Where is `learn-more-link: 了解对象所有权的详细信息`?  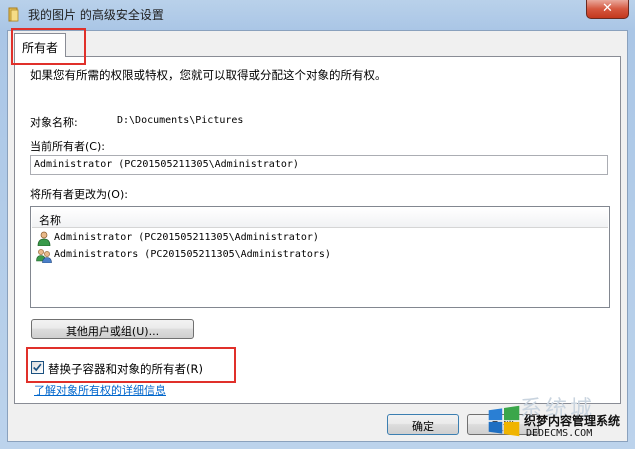
learn-more-link: 了解对象所有权的详细信息 is located at coordinates (100, 390).